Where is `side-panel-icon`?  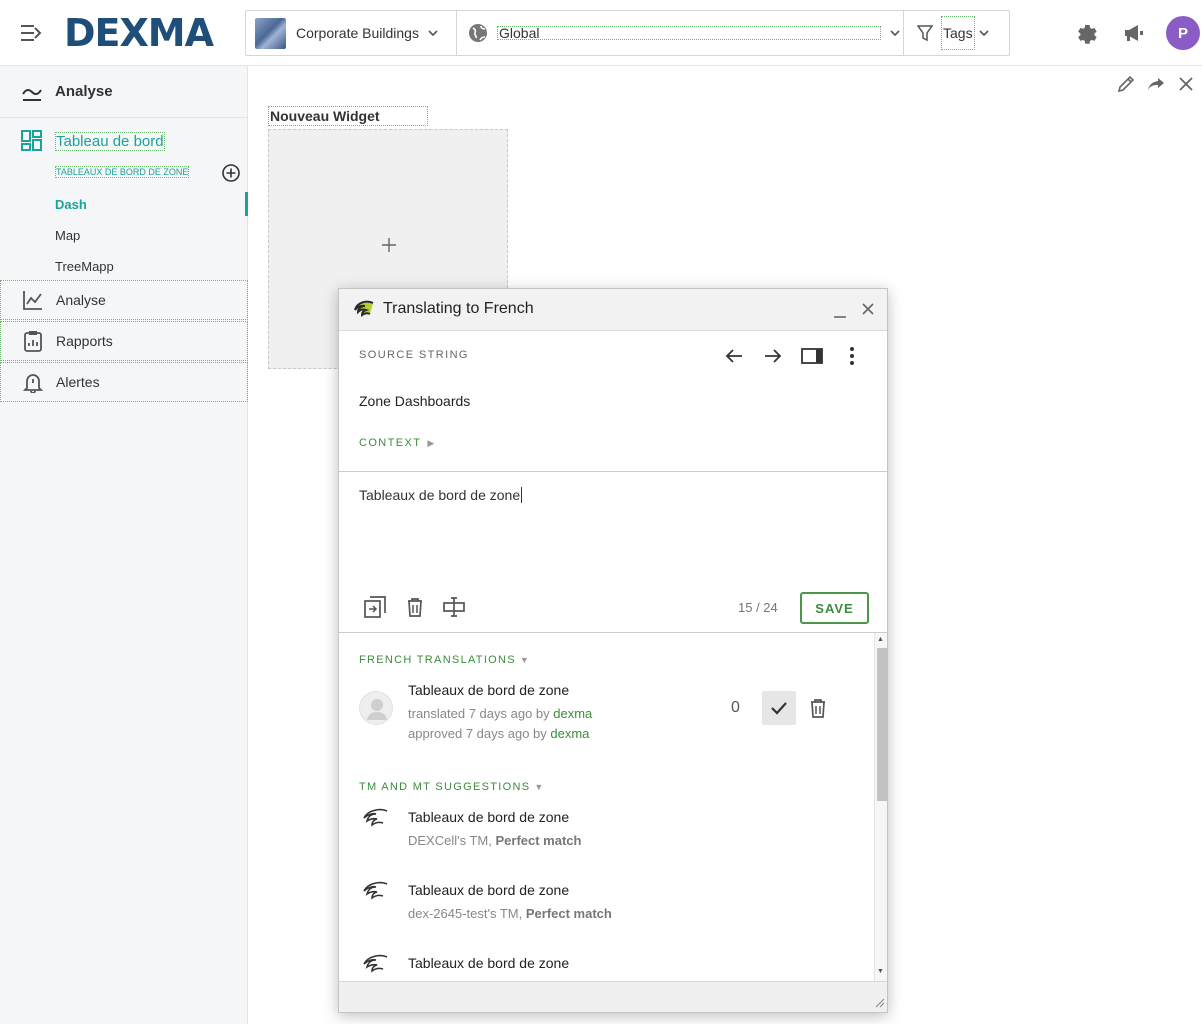
side-panel-icon is located at coordinates (812, 356).